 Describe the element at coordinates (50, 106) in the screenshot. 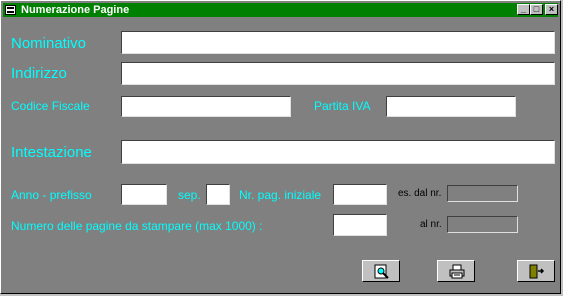

I see `label-codice-fiscale: Codice Fiscale` at that location.